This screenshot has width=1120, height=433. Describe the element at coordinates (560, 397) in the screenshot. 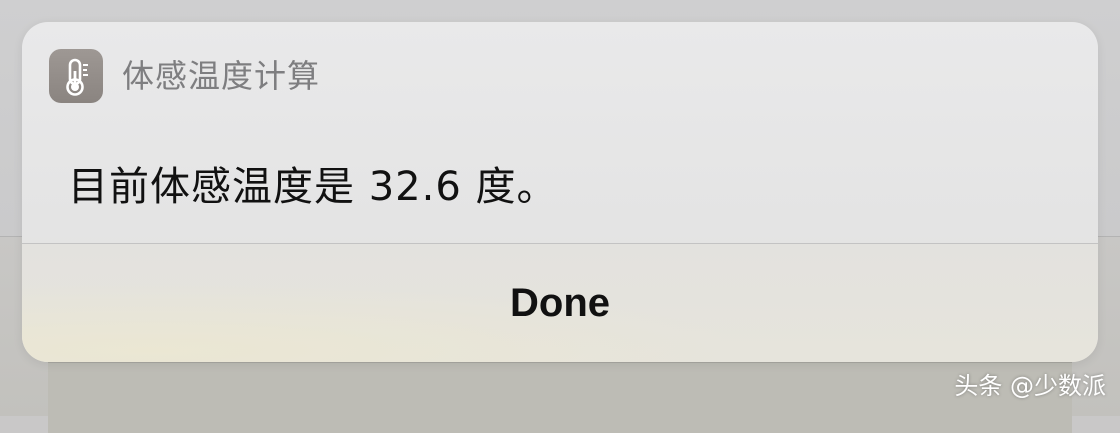

I see `background-card` at that location.